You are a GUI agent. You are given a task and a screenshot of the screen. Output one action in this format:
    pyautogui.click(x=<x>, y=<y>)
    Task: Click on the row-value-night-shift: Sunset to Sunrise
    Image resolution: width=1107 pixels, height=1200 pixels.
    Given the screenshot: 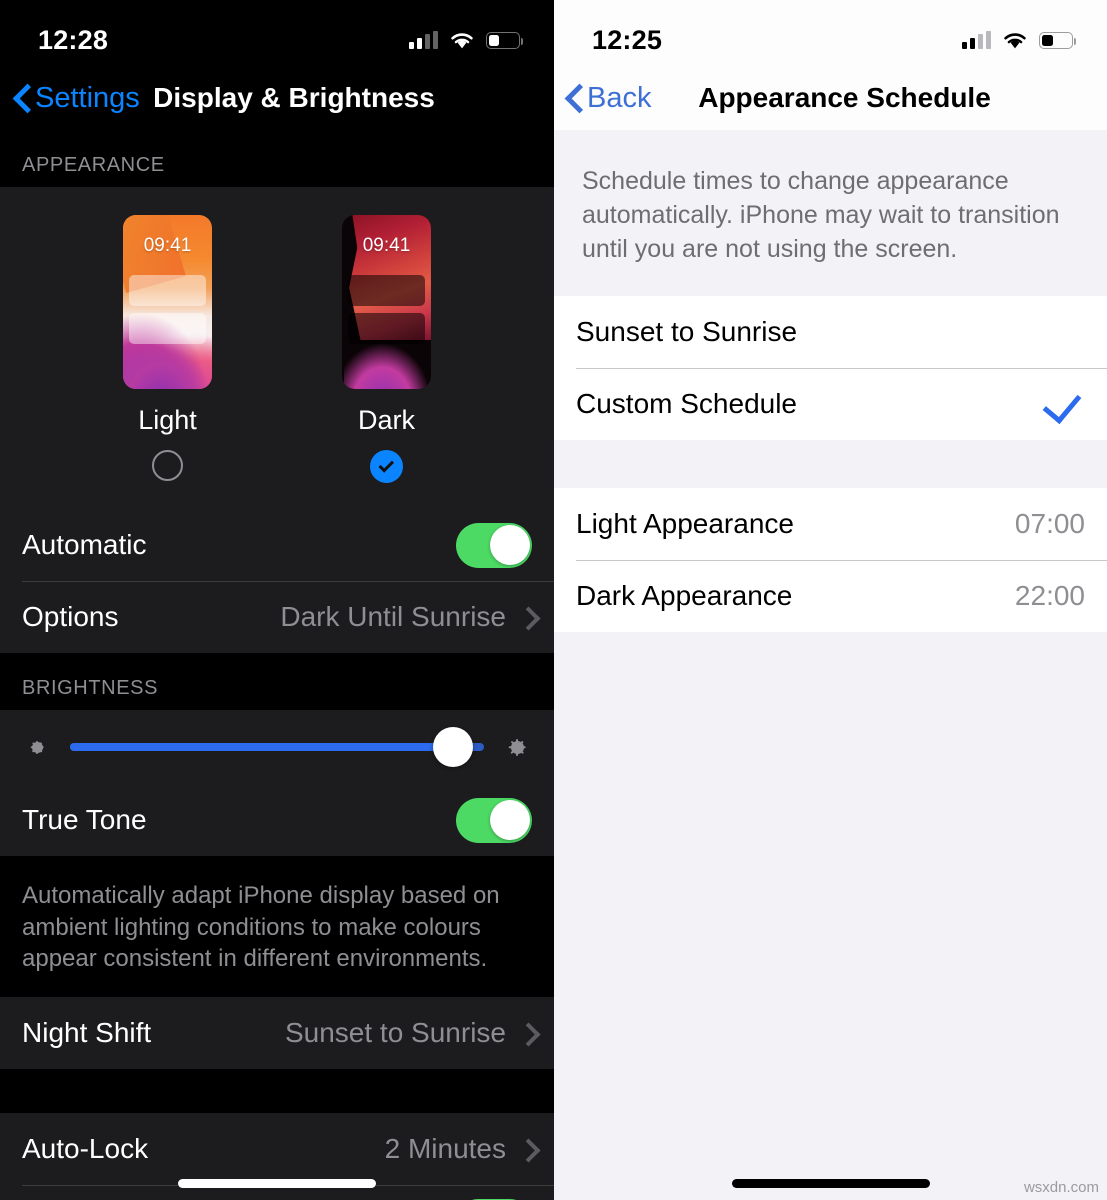 What is the action you would take?
    pyautogui.click(x=395, y=1033)
    